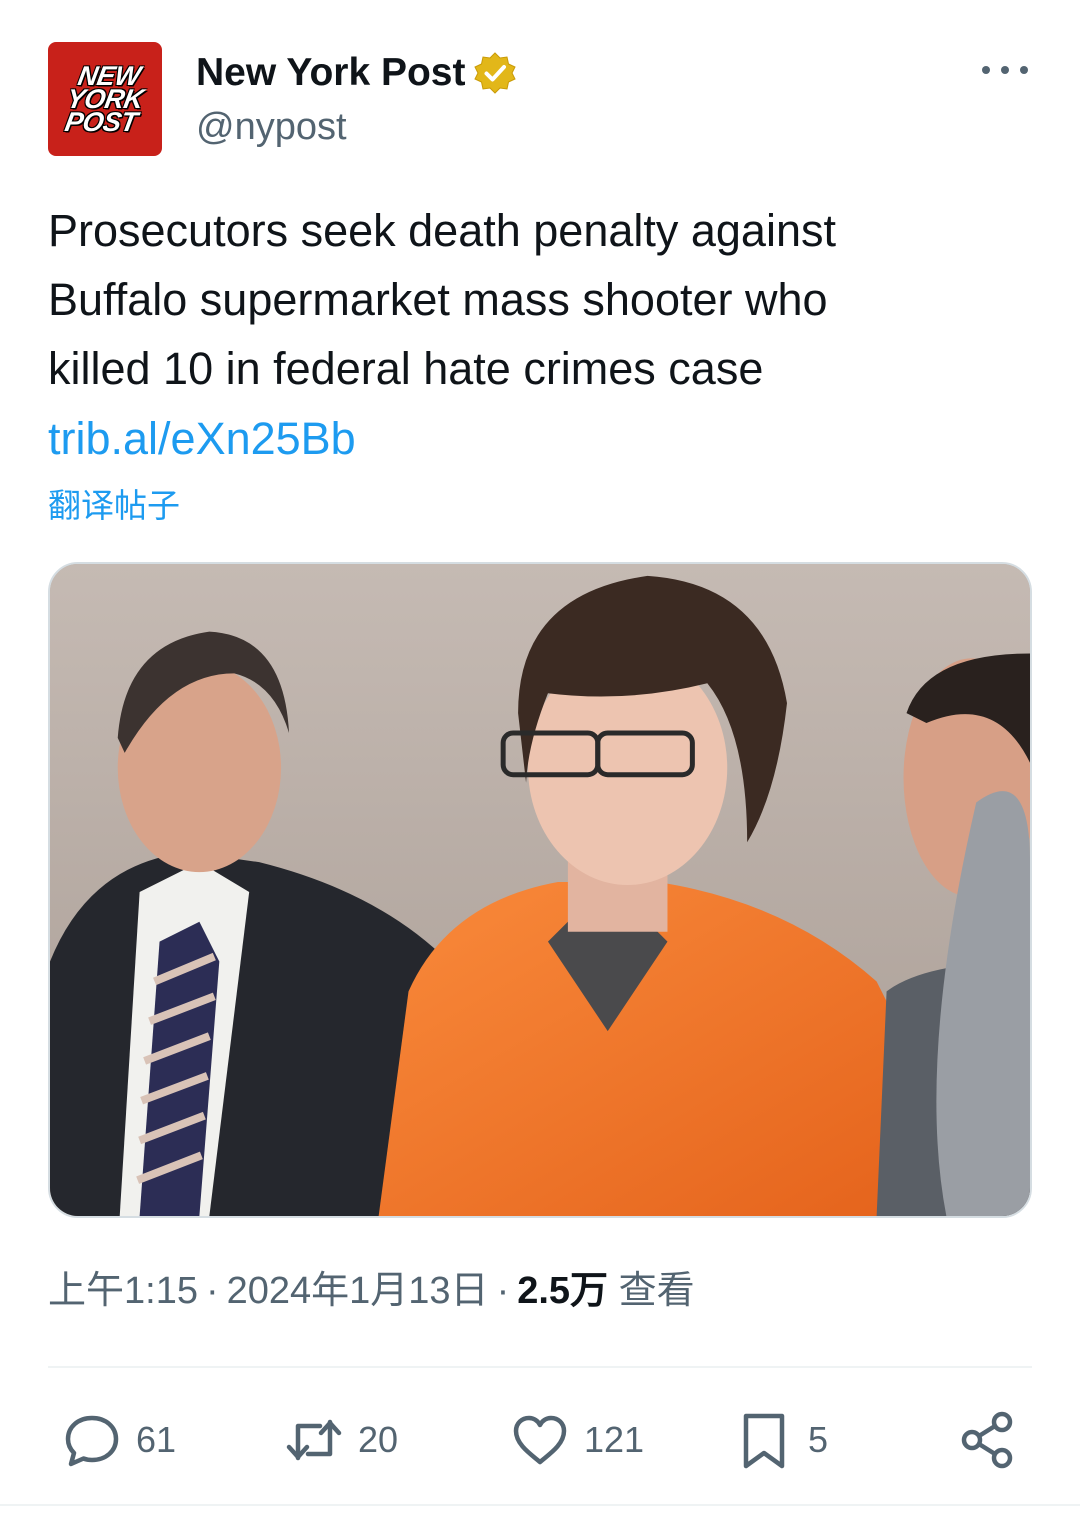 The height and width of the screenshot is (1516, 1080). Describe the element at coordinates (562, 1291) in the screenshot. I see `views-count: 2.5万` at that location.